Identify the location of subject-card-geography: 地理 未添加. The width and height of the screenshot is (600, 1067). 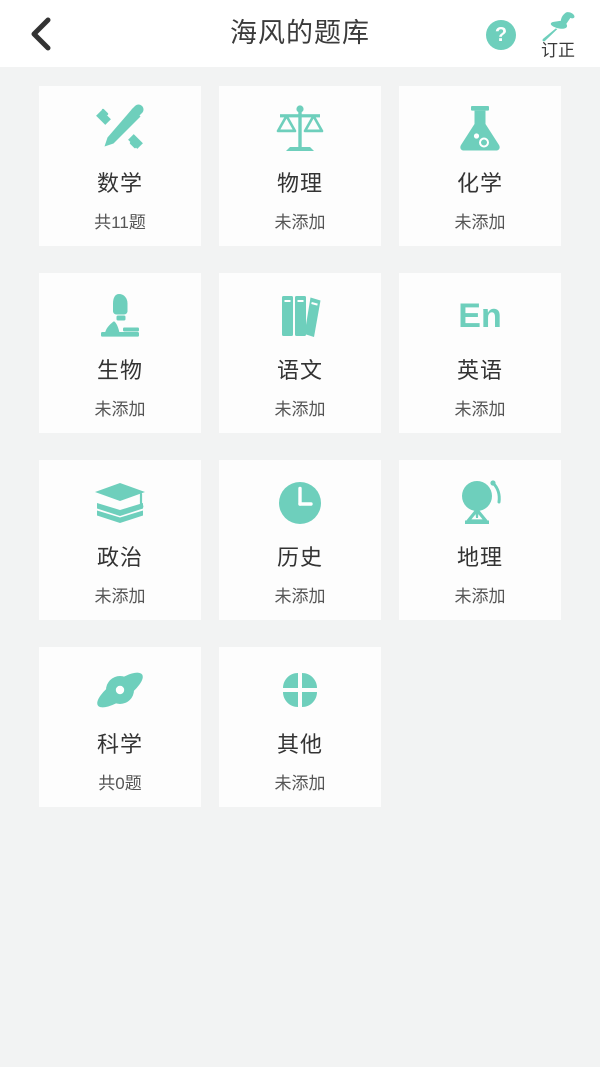
(480, 540).